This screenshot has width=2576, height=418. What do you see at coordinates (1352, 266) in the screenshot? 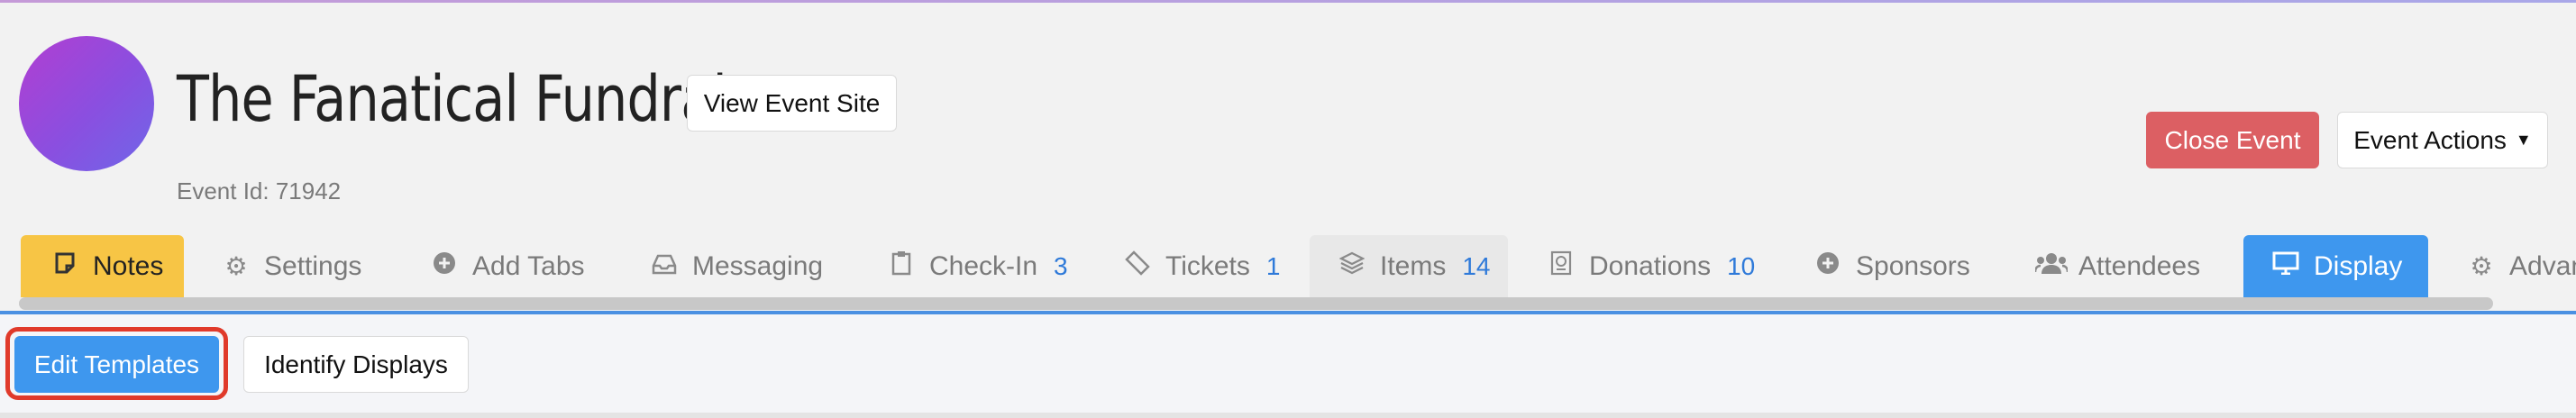
I see `layers-icon` at bounding box center [1352, 266].